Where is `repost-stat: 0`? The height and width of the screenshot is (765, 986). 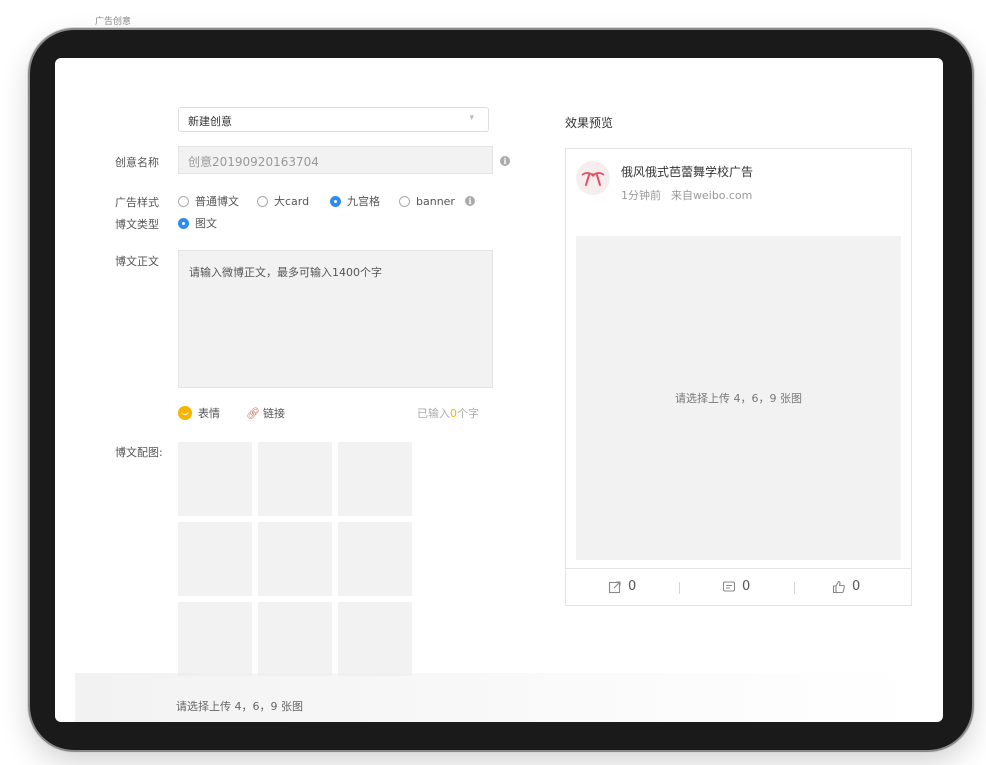
repost-stat: 0 is located at coordinates (622, 586).